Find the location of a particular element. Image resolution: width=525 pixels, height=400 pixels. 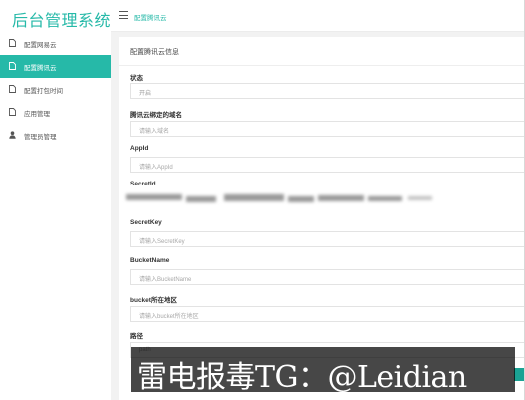

sidebar-item-apps: 应用管理 is located at coordinates (55, 112).